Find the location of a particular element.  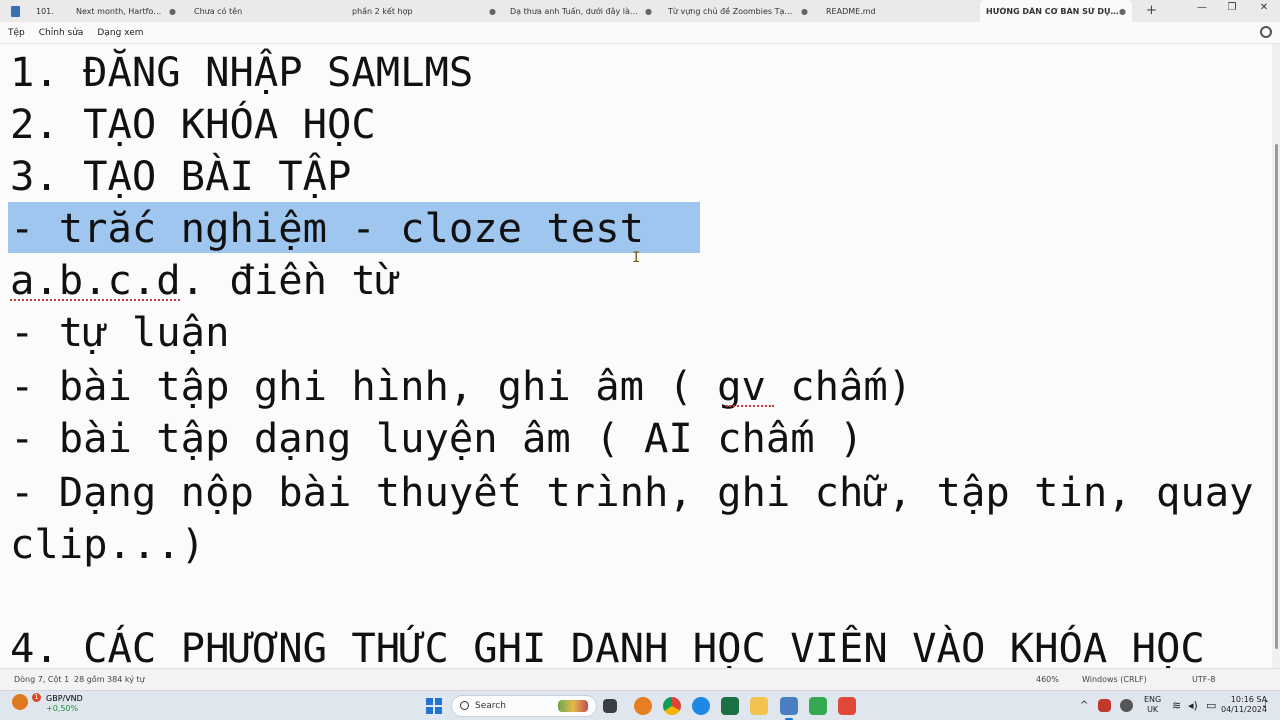

time: 10:16 SA is located at coordinates (1249, 699).